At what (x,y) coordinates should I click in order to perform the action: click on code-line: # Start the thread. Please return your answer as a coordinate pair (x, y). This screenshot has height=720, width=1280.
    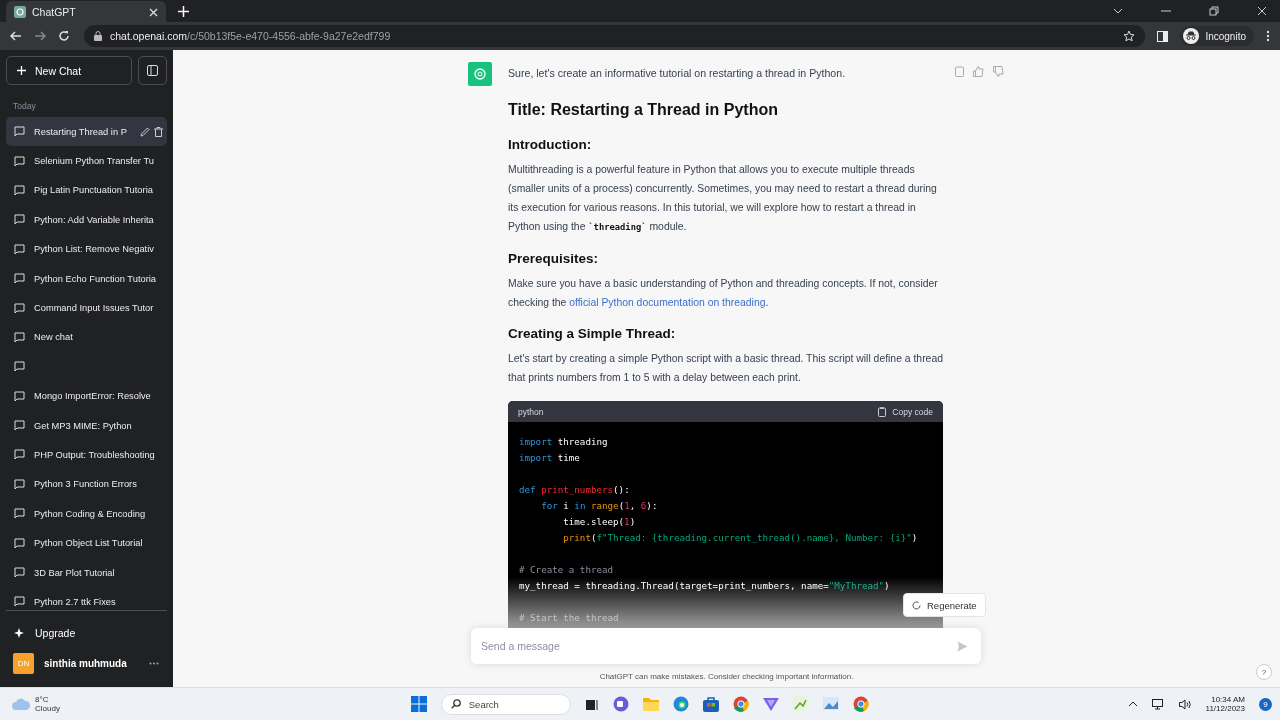
    Looking at the image, I should click on (569, 617).